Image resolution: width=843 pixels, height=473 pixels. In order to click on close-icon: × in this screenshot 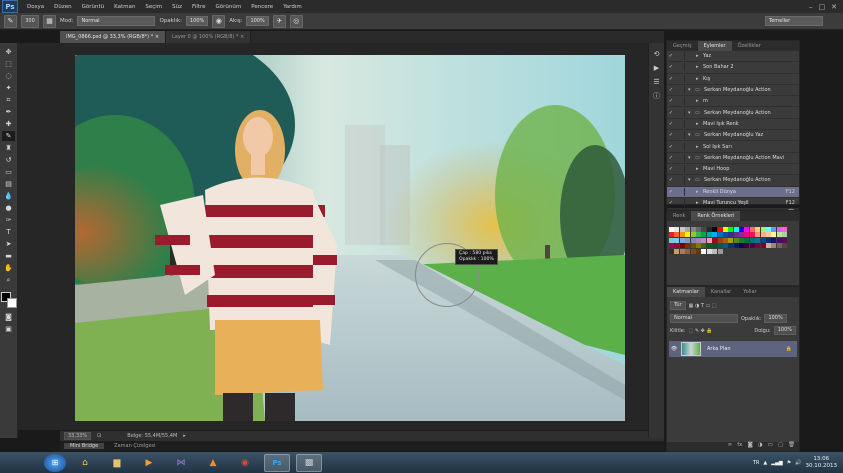, I will do `click(157, 37)`.